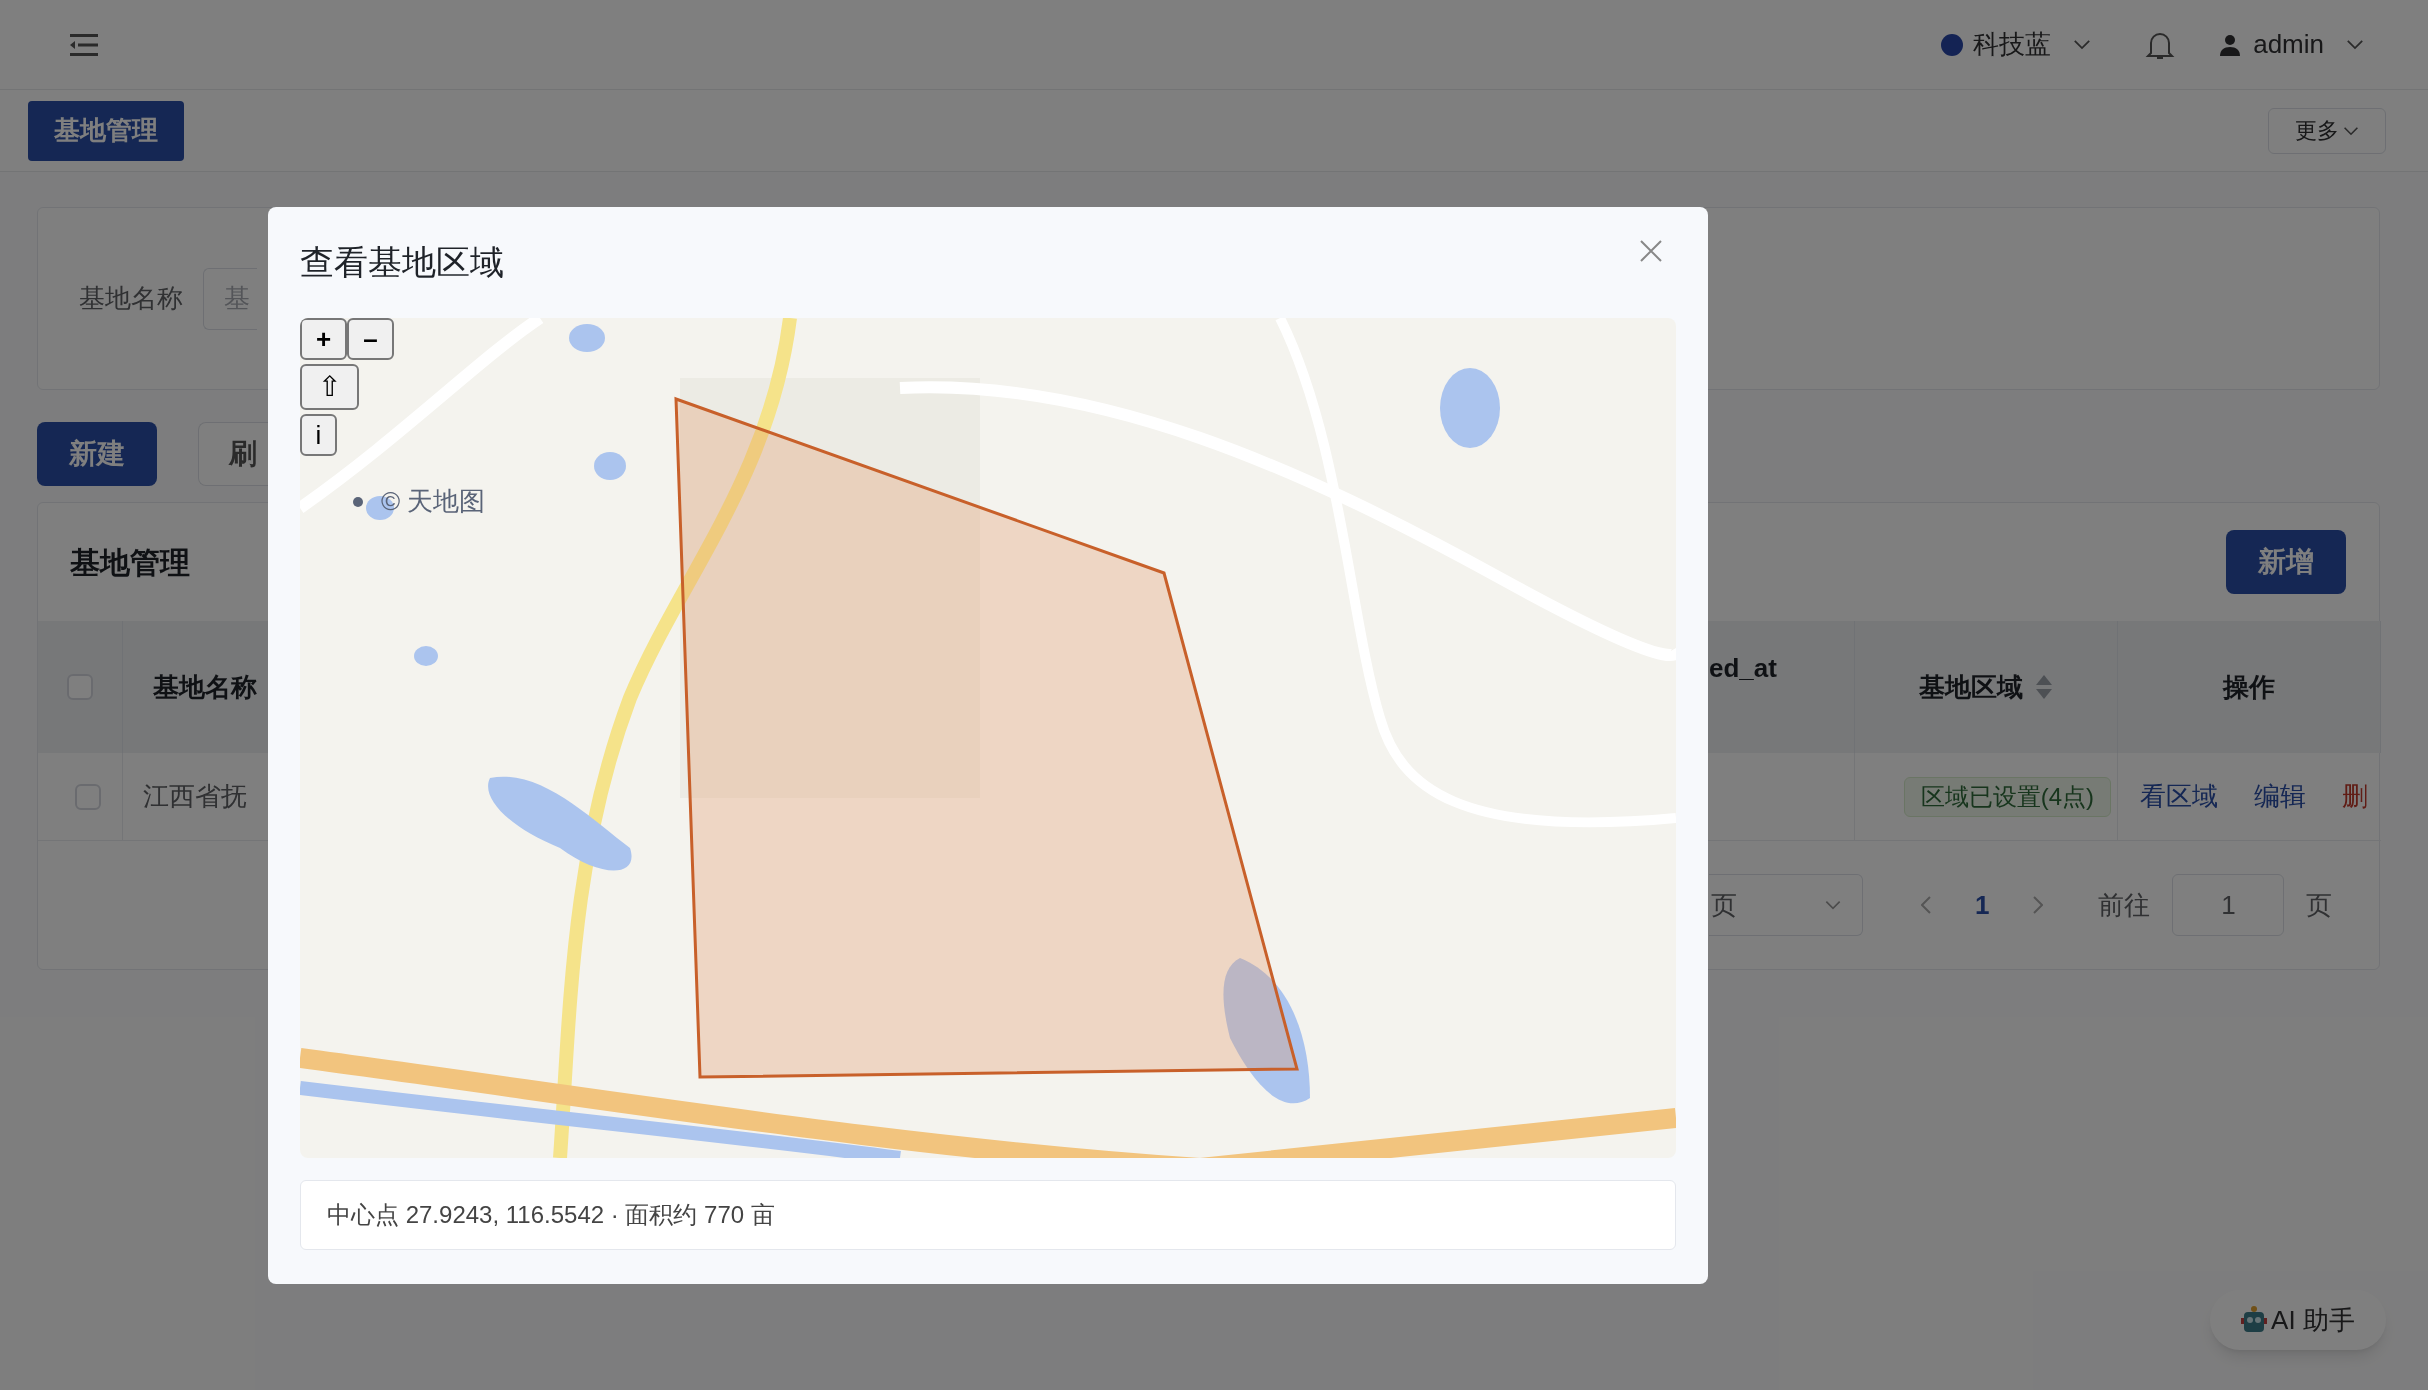 This screenshot has width=2428, height=1390. Describe the element at coordinates (2286, 562) in the screenshot. I see `add-button: 新增` at that location.